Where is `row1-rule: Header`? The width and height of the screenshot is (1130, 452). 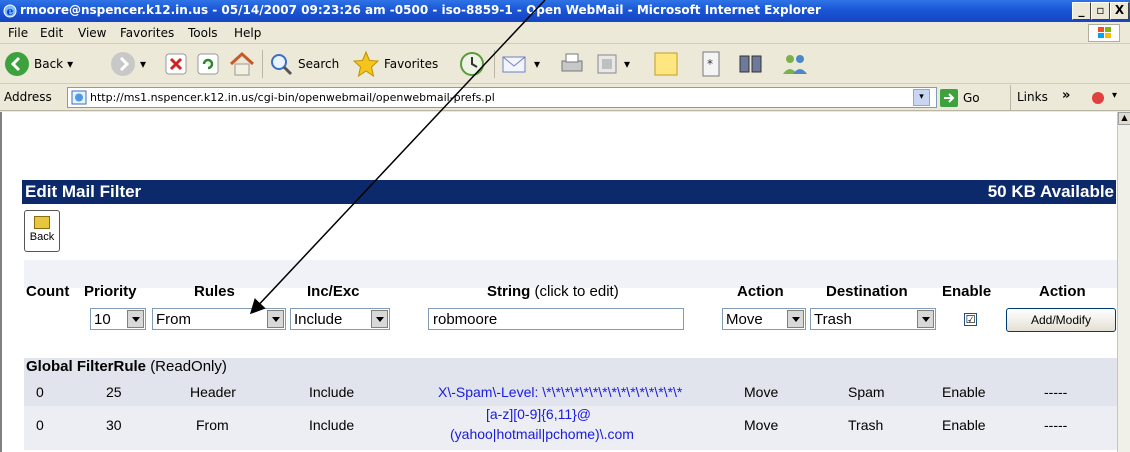
row1-rule: Header is located at coordinates (213, 392).